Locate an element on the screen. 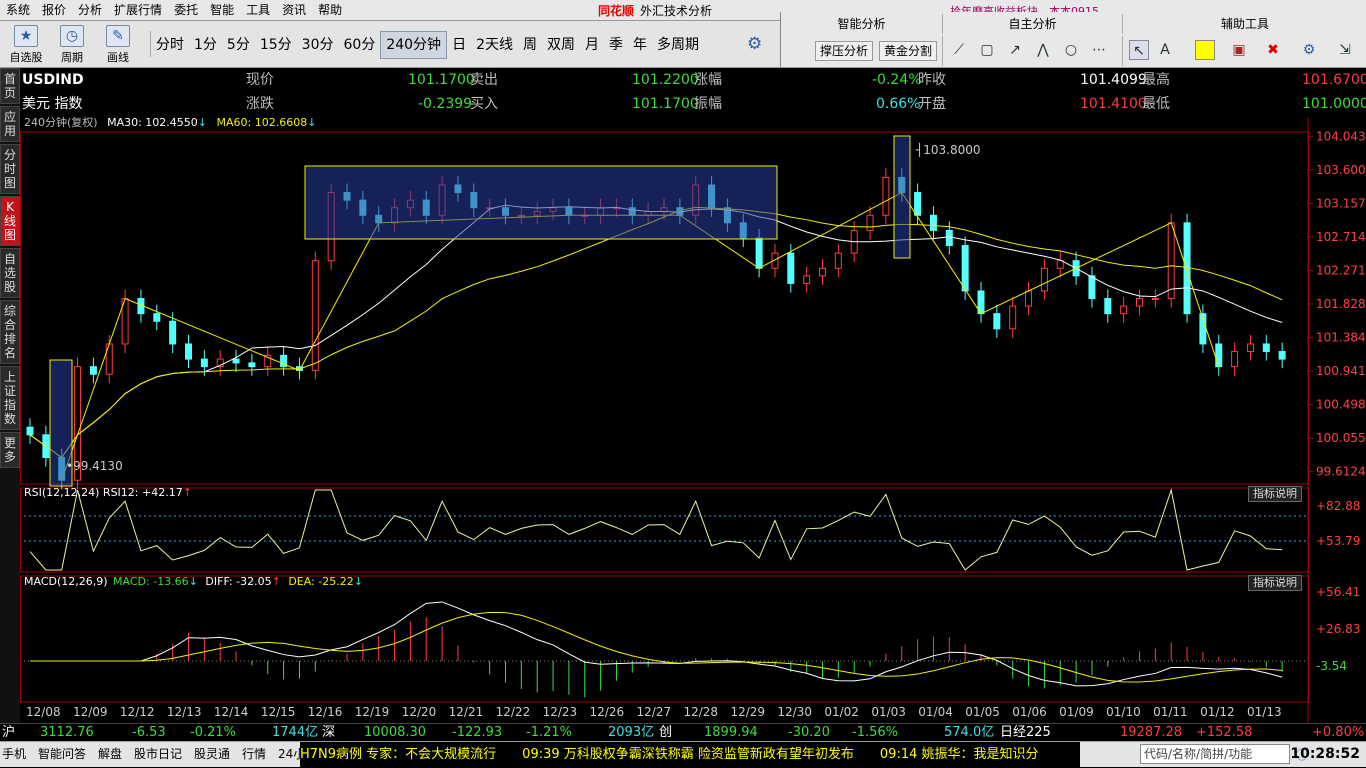 Image resolution: width=1366 pixels, height=768 pixels. support-resistance-button: 撑压分析 is located at coordinates (844, 51).